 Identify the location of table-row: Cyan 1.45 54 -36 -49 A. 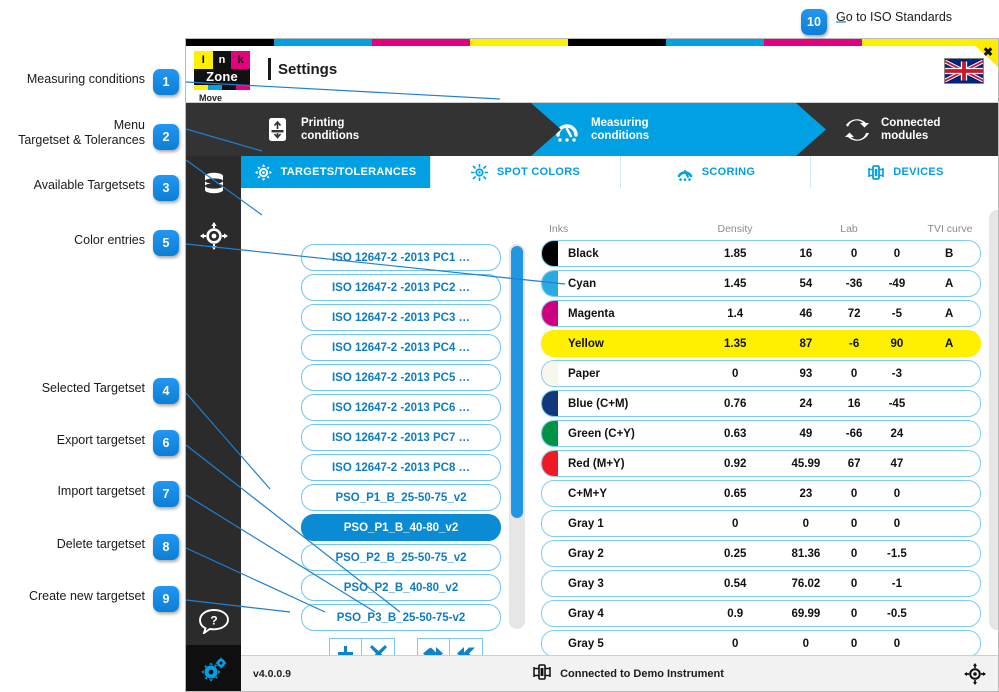
(761, 283).